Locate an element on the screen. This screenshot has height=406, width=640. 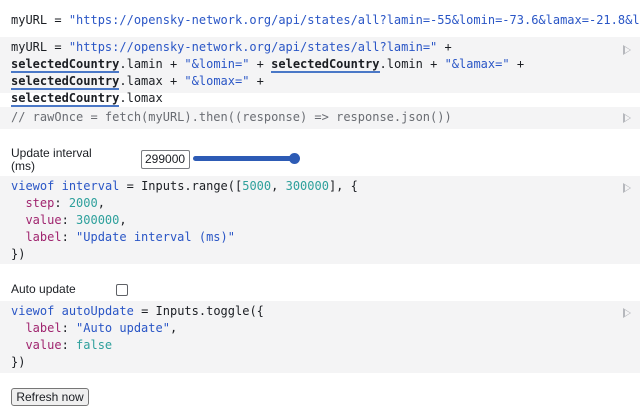
code-token: autoUpdate is located at coordinates (97, 311).